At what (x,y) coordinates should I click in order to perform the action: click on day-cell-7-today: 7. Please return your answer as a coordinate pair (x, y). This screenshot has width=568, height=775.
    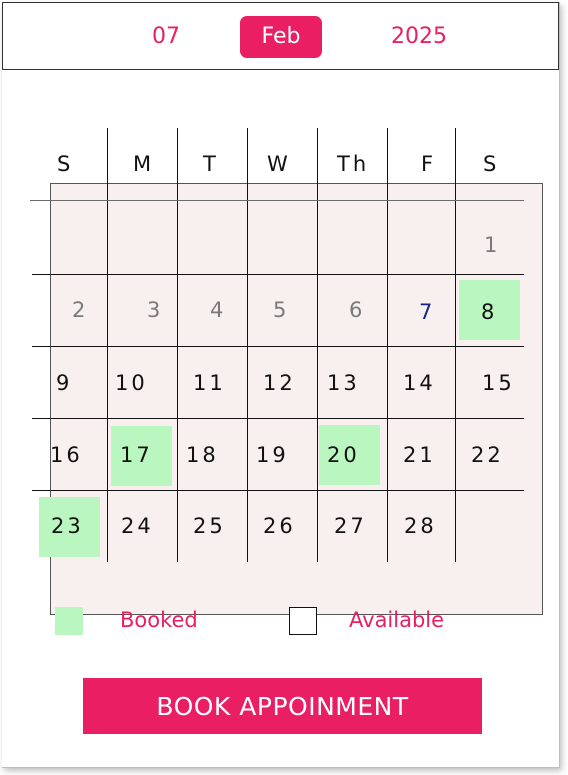
    Looking at the image, I should click on (425, 312).